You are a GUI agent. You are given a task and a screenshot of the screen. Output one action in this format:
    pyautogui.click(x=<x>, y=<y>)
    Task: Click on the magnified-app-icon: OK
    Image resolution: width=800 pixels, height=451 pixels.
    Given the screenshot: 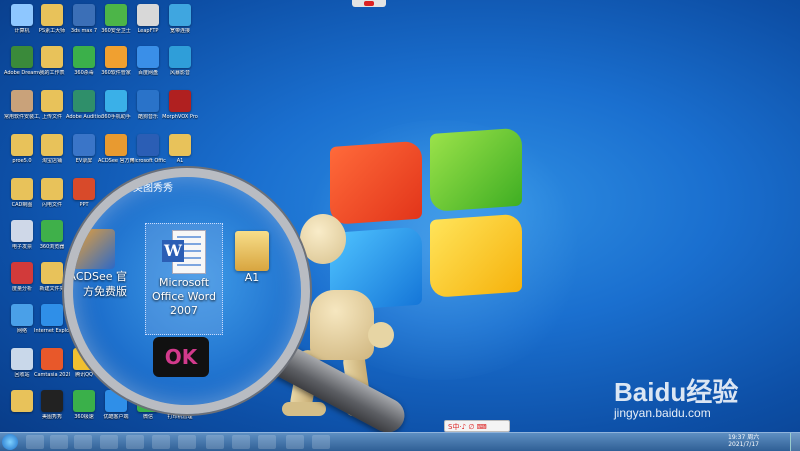 What is the action you would take?
    pyautogui.click(x=181, y=357)
    